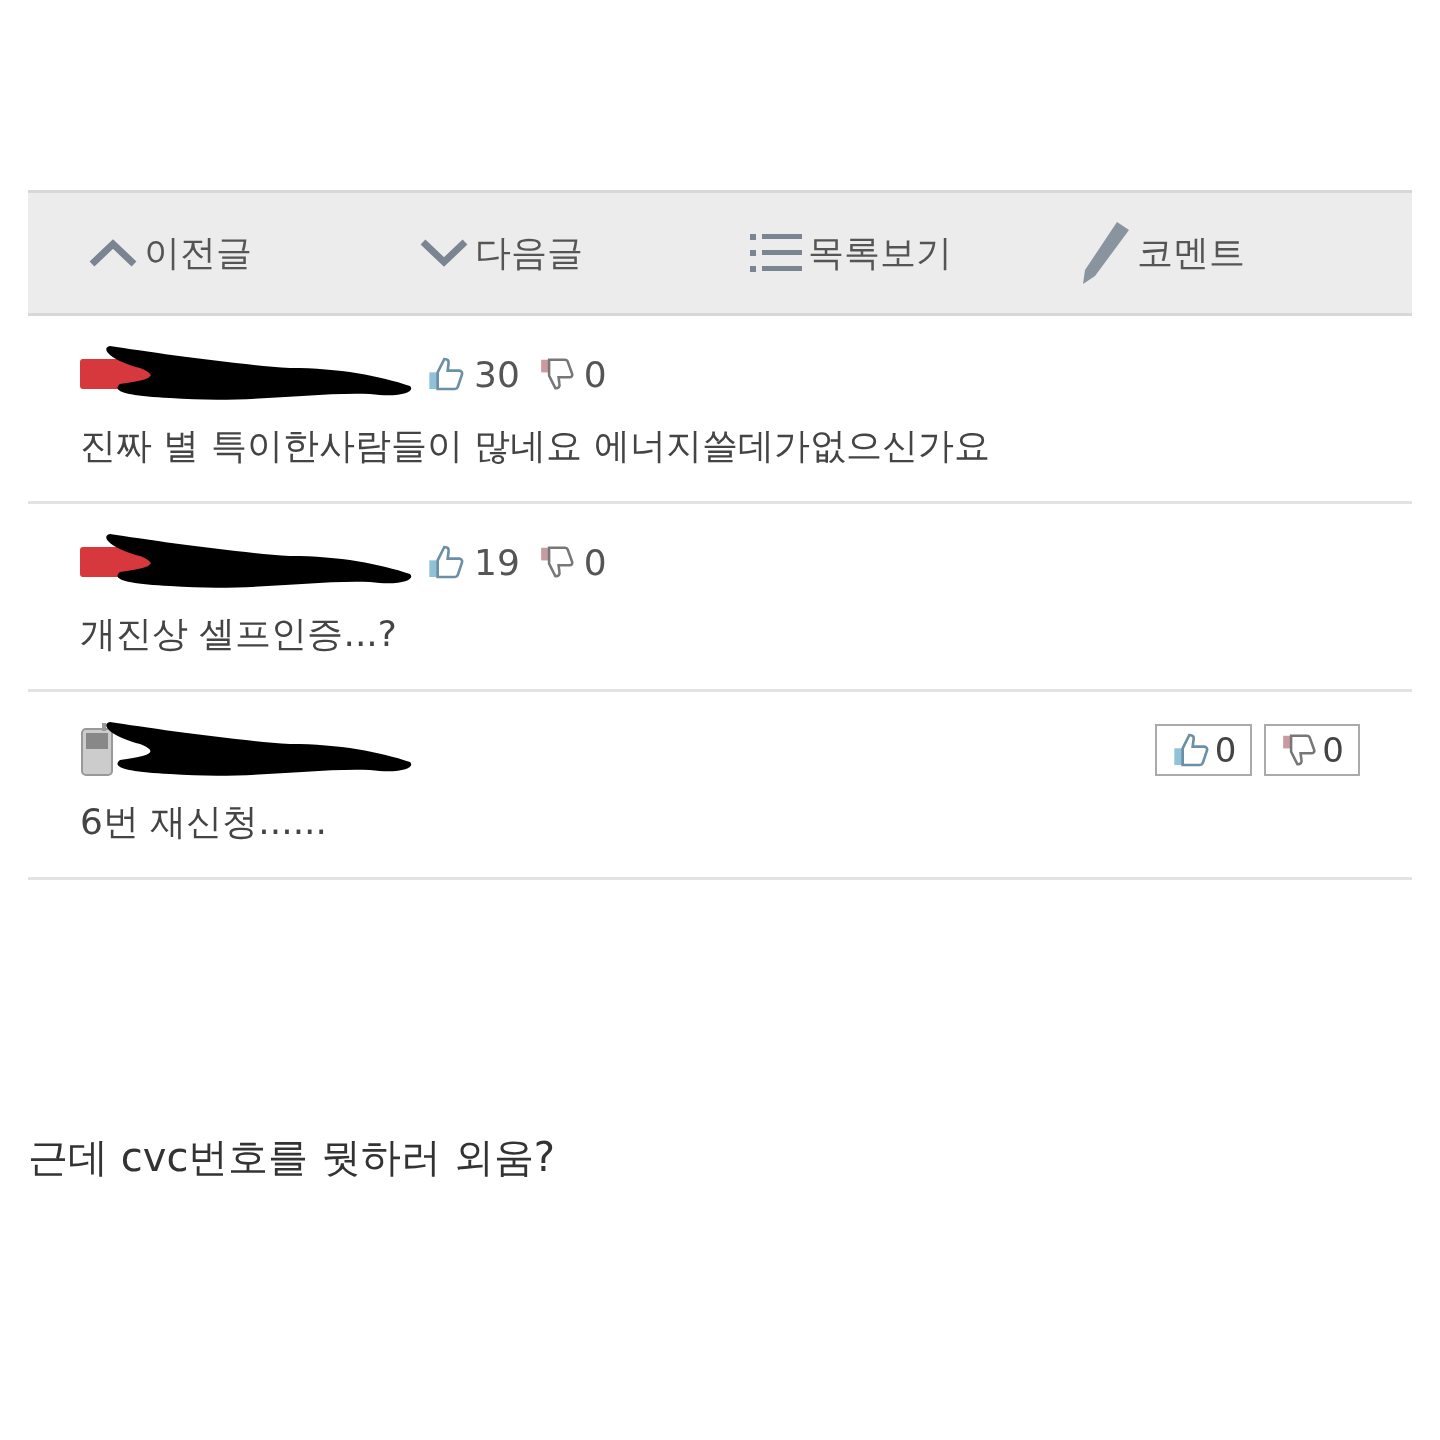  What do you see at coordinates (292, 1157) in the screenshot?
I see `caption-text: 근데 cvc번호를 뭣하러 외움?` at bounding box center [292, 1157].